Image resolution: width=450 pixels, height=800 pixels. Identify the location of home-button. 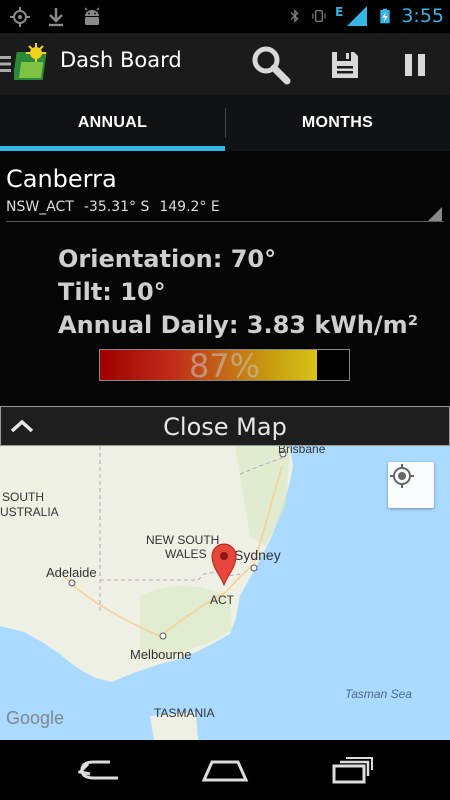
(225, 770).